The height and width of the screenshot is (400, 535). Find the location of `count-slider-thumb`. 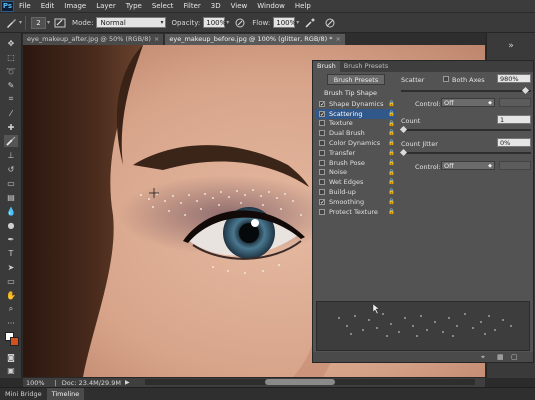

count-slider-thumb is located at coordinates (403, 129).